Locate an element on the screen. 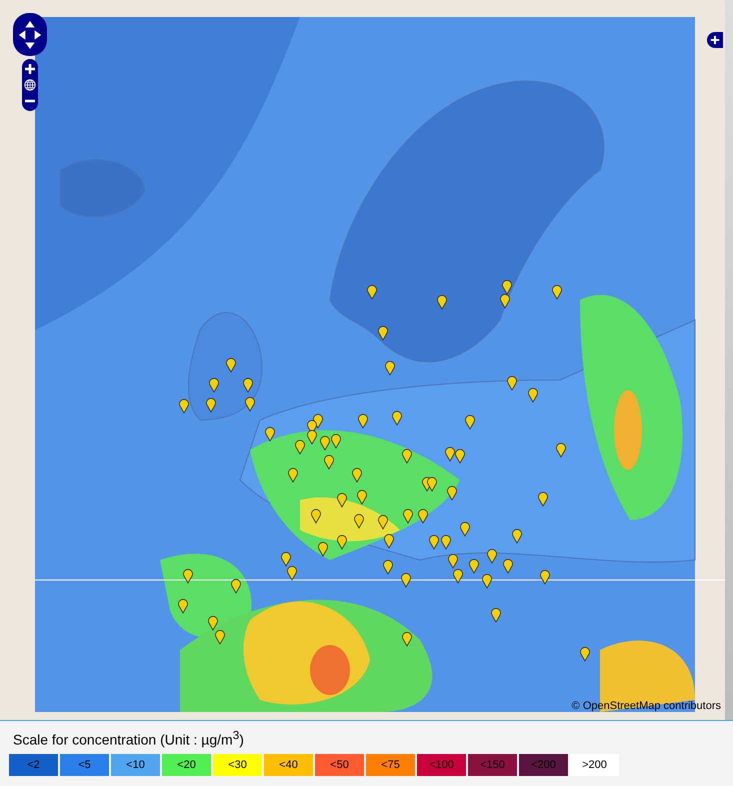 The width and height of the screenshot is (733, 786). layer-switcher-button is located at coordinates (715, 40).